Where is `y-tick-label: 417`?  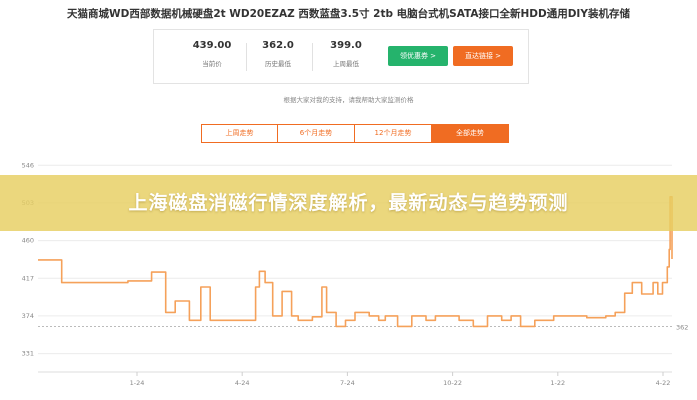
y-tick-label: 417 is located at coordinates (28, 278).